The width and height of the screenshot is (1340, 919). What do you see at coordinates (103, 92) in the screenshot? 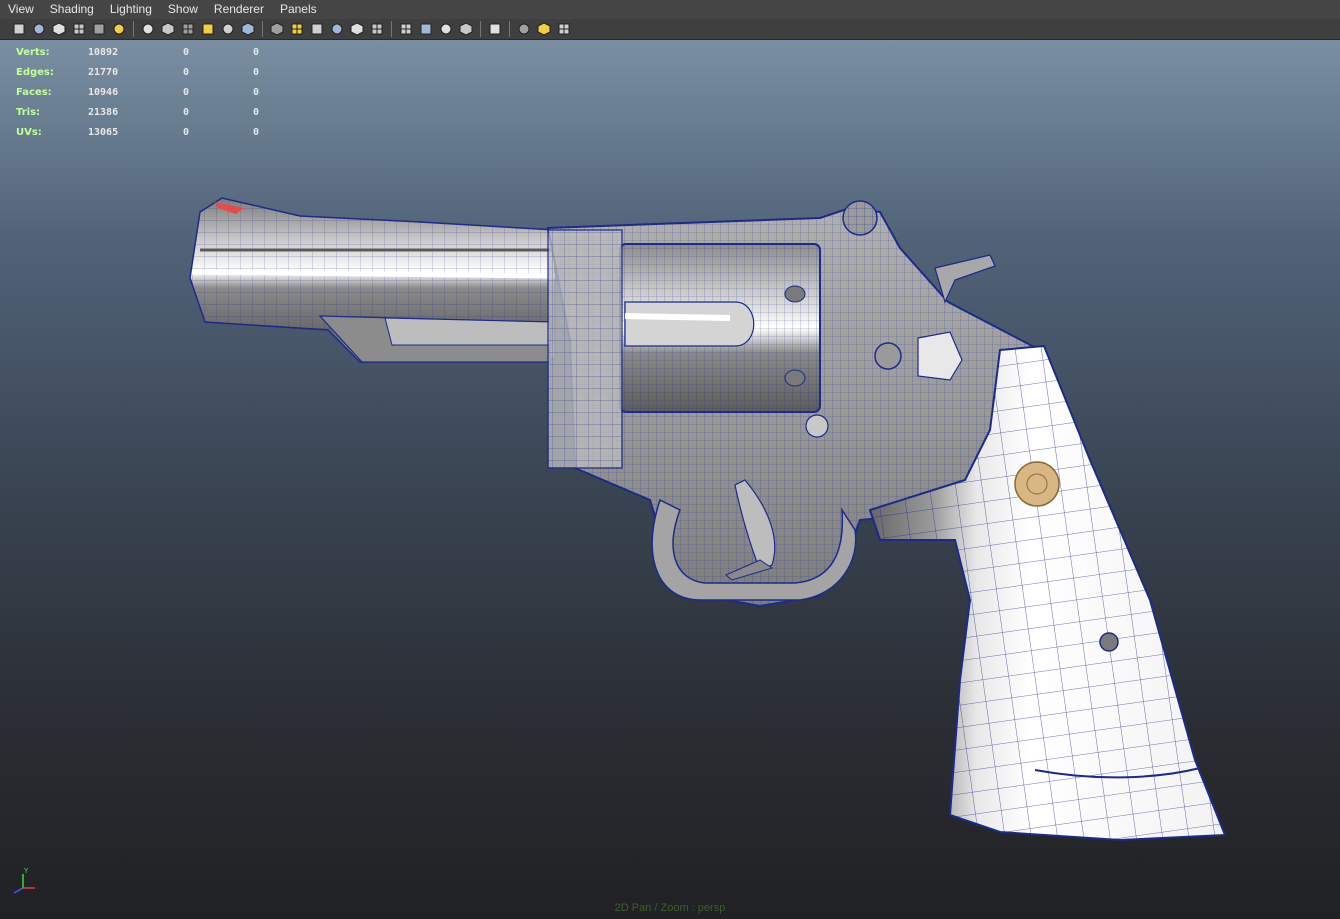
I see `hud-total: 10946` at bounding box center [103, 92].